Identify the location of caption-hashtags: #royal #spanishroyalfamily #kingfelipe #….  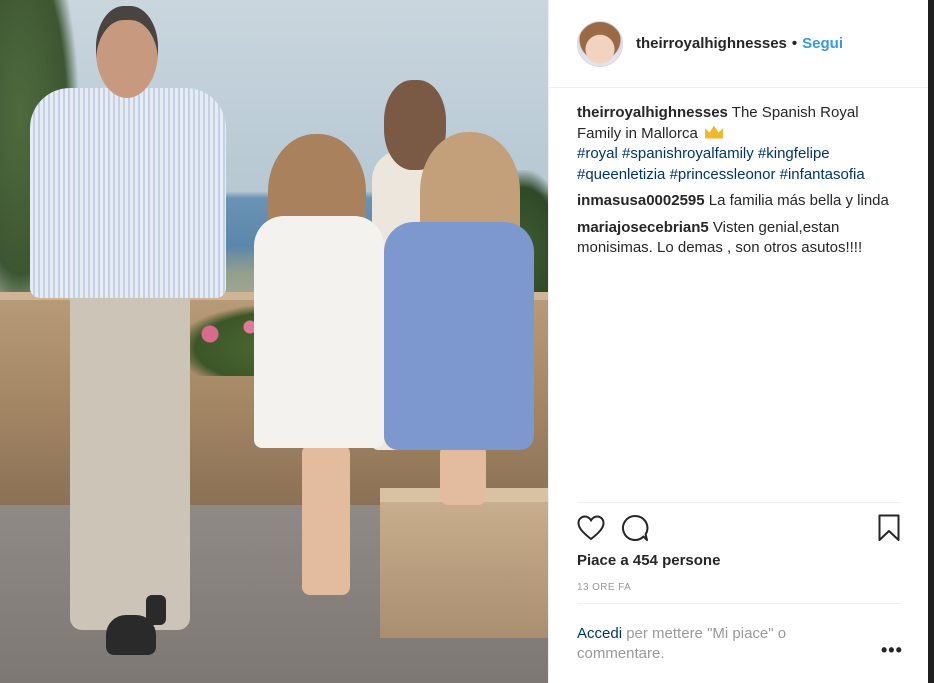
(721, 164).